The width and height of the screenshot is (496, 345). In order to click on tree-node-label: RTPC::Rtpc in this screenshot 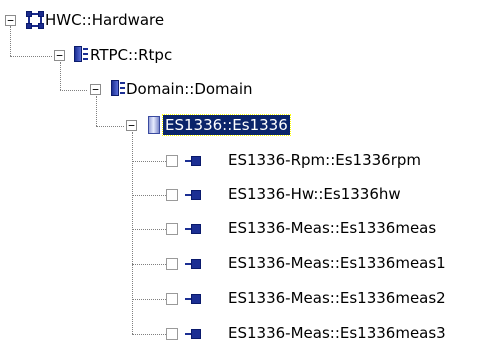, I will do `click(131, 55)`.